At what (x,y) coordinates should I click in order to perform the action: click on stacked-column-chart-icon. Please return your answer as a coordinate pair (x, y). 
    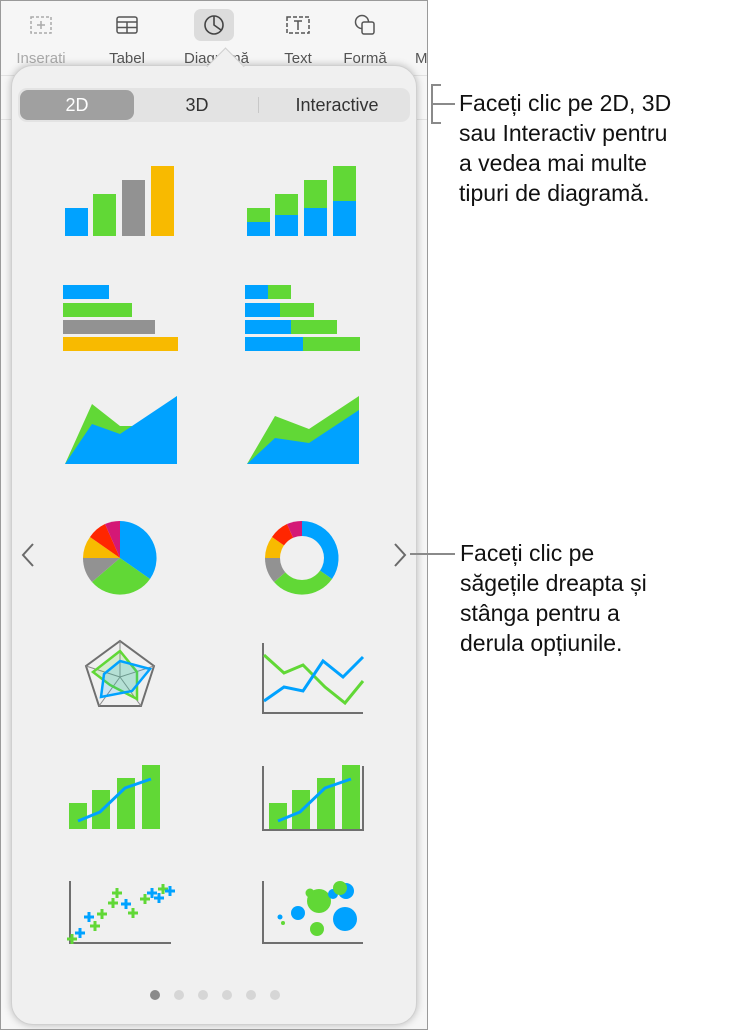
    Looking at the image, I should click on (301, 201).